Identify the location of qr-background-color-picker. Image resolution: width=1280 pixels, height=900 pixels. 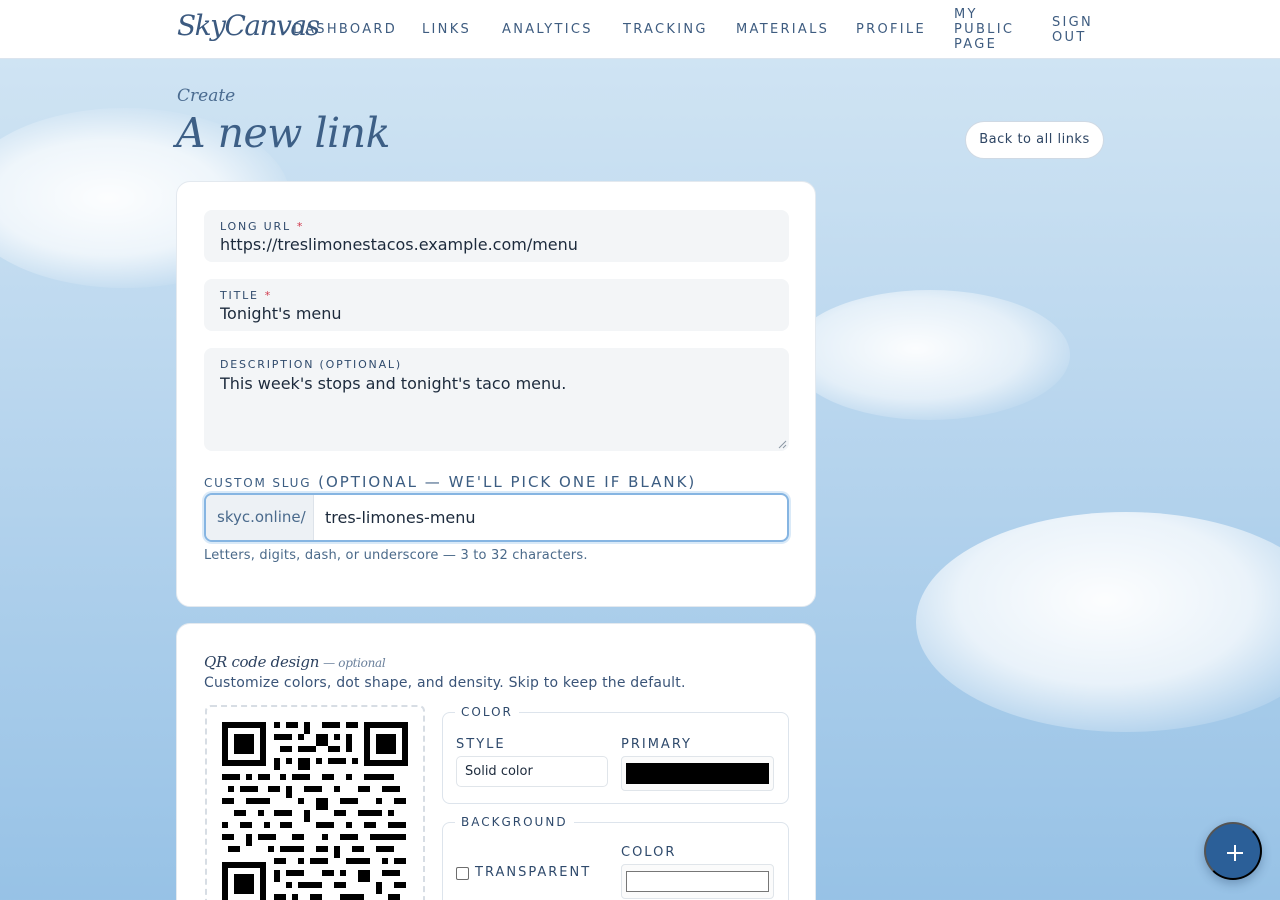
(697, 881).